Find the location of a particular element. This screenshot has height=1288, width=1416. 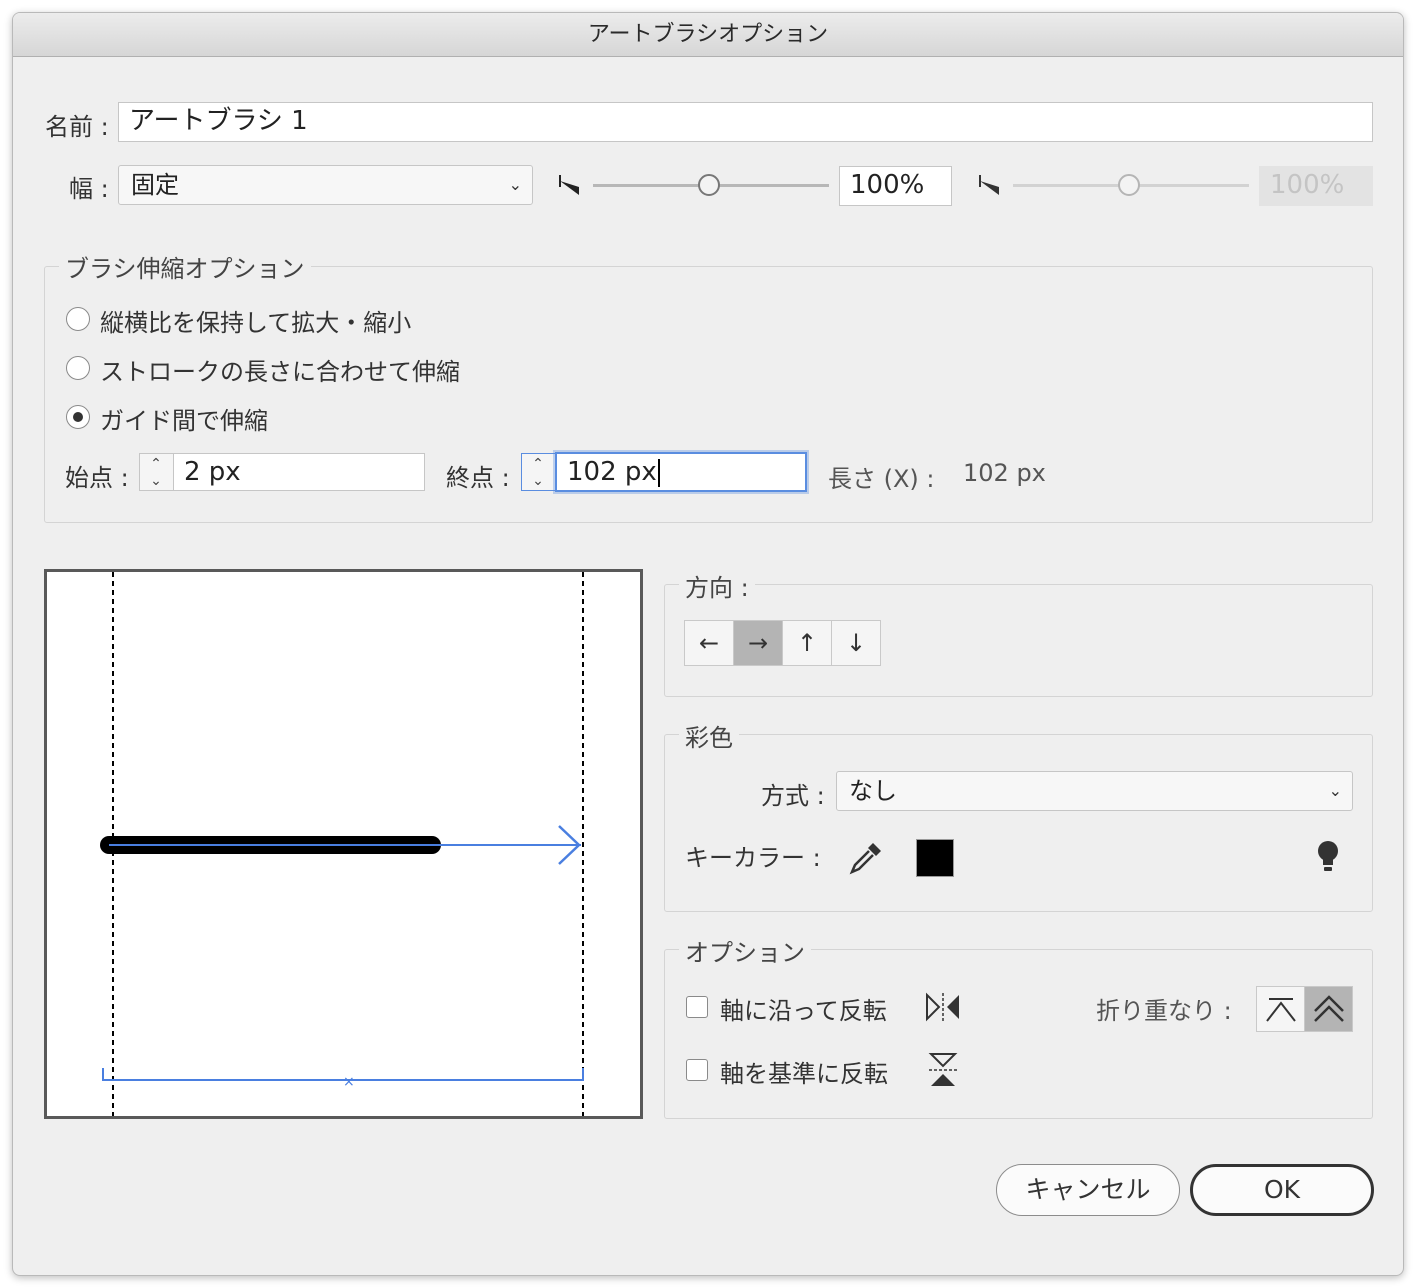

arrow-left-icon: ← is located at coordinates (709, 643).